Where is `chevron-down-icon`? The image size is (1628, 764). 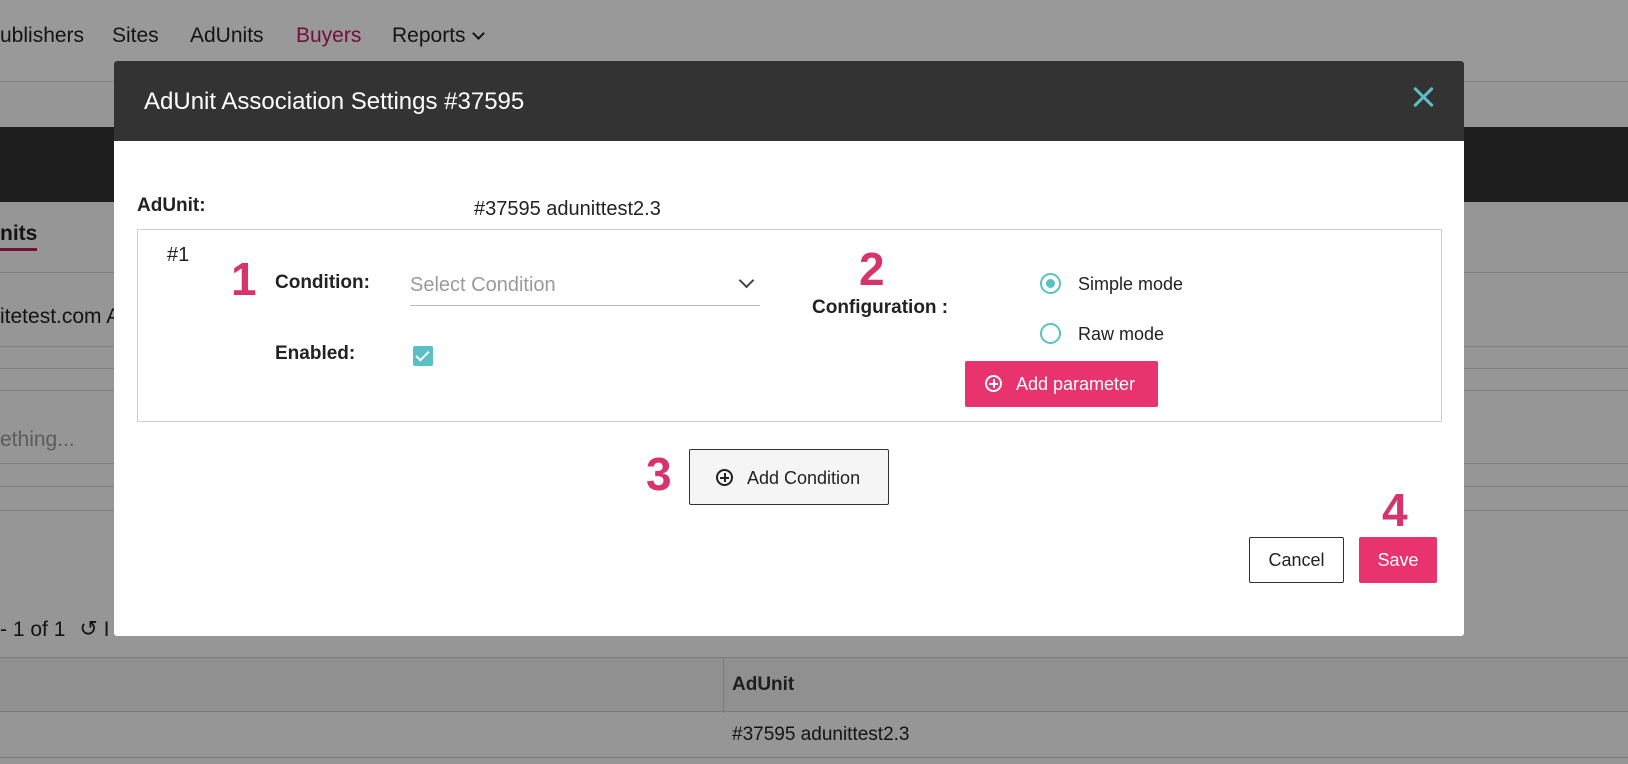
chevron-down-icon is located at coordinates (746, 280).